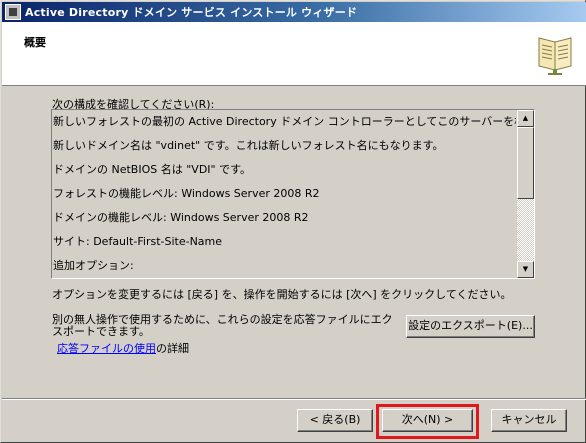 This screenshot has width=586, height=443. Describe the element at coordinates (138, 241) in the screenshot. I see `summary-line: サイト: Default-First-Site-Name` at that location.